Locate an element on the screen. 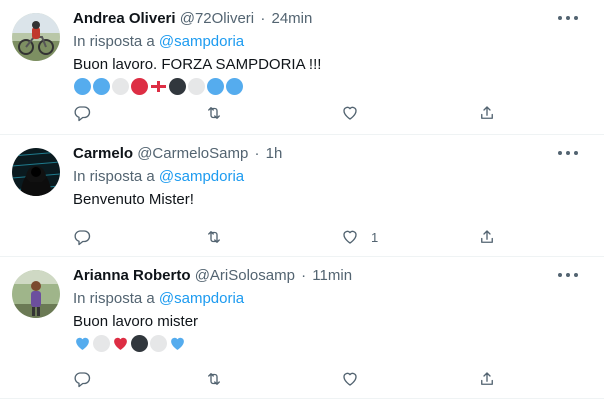  user-handle: @CarmeloSamp is located at coordinates (192, 153).